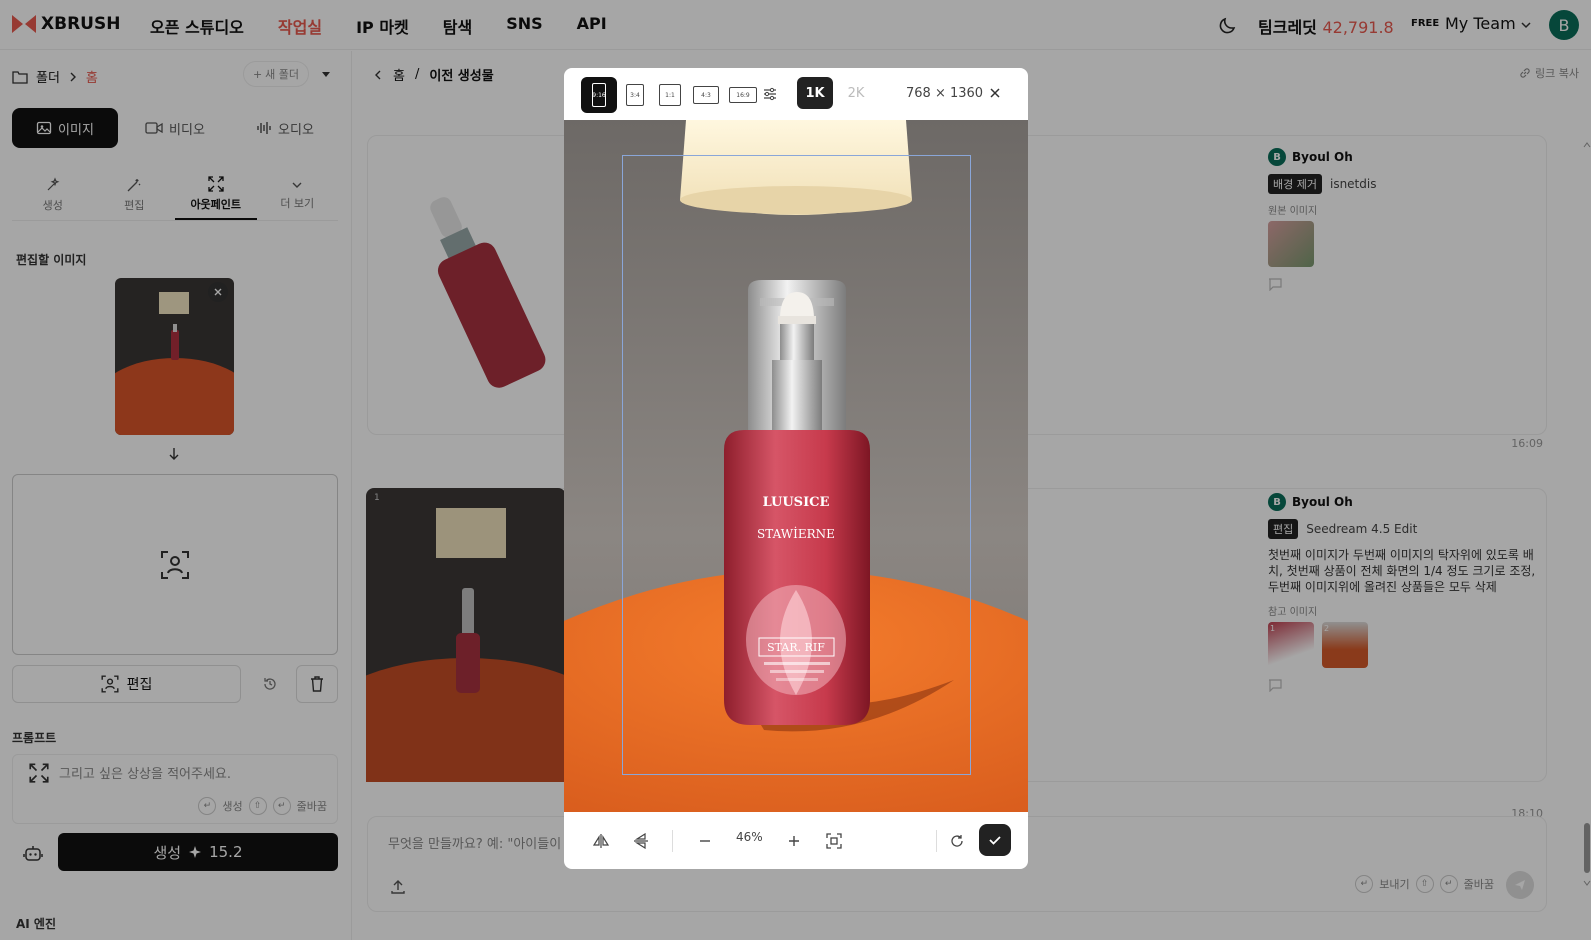 This screenshot has height=940, width=1591. I want to click on ratio-1-1-button: 1:1, so click(670, 95).